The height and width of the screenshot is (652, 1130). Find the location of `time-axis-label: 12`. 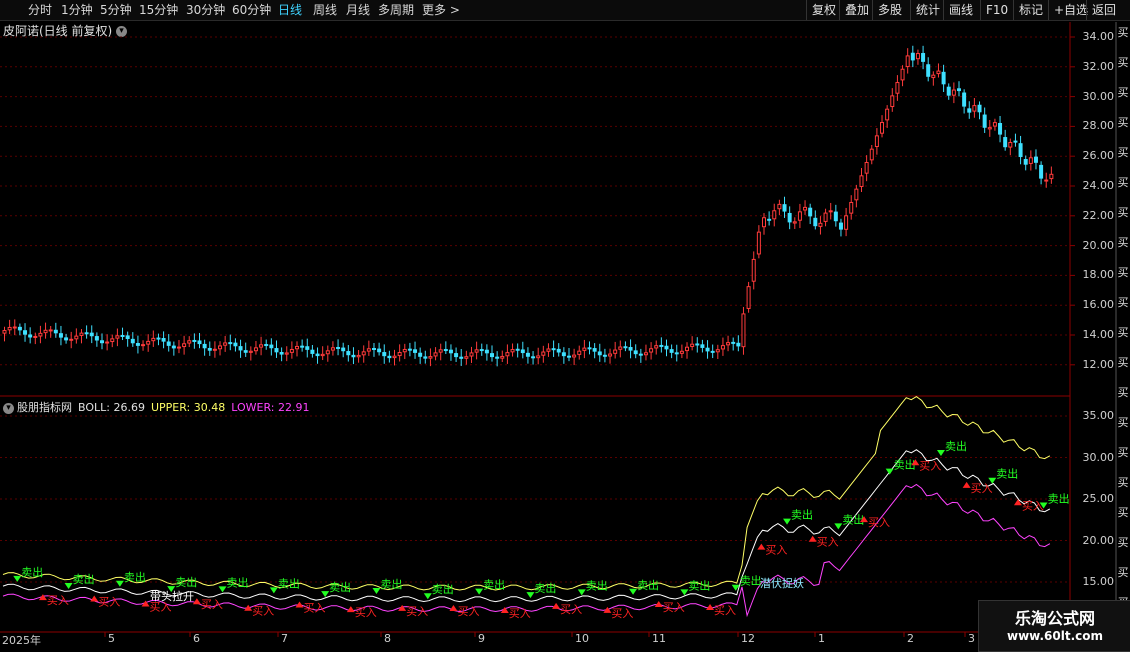

time-axis-label: 12 is located at coordinates (748, 638).